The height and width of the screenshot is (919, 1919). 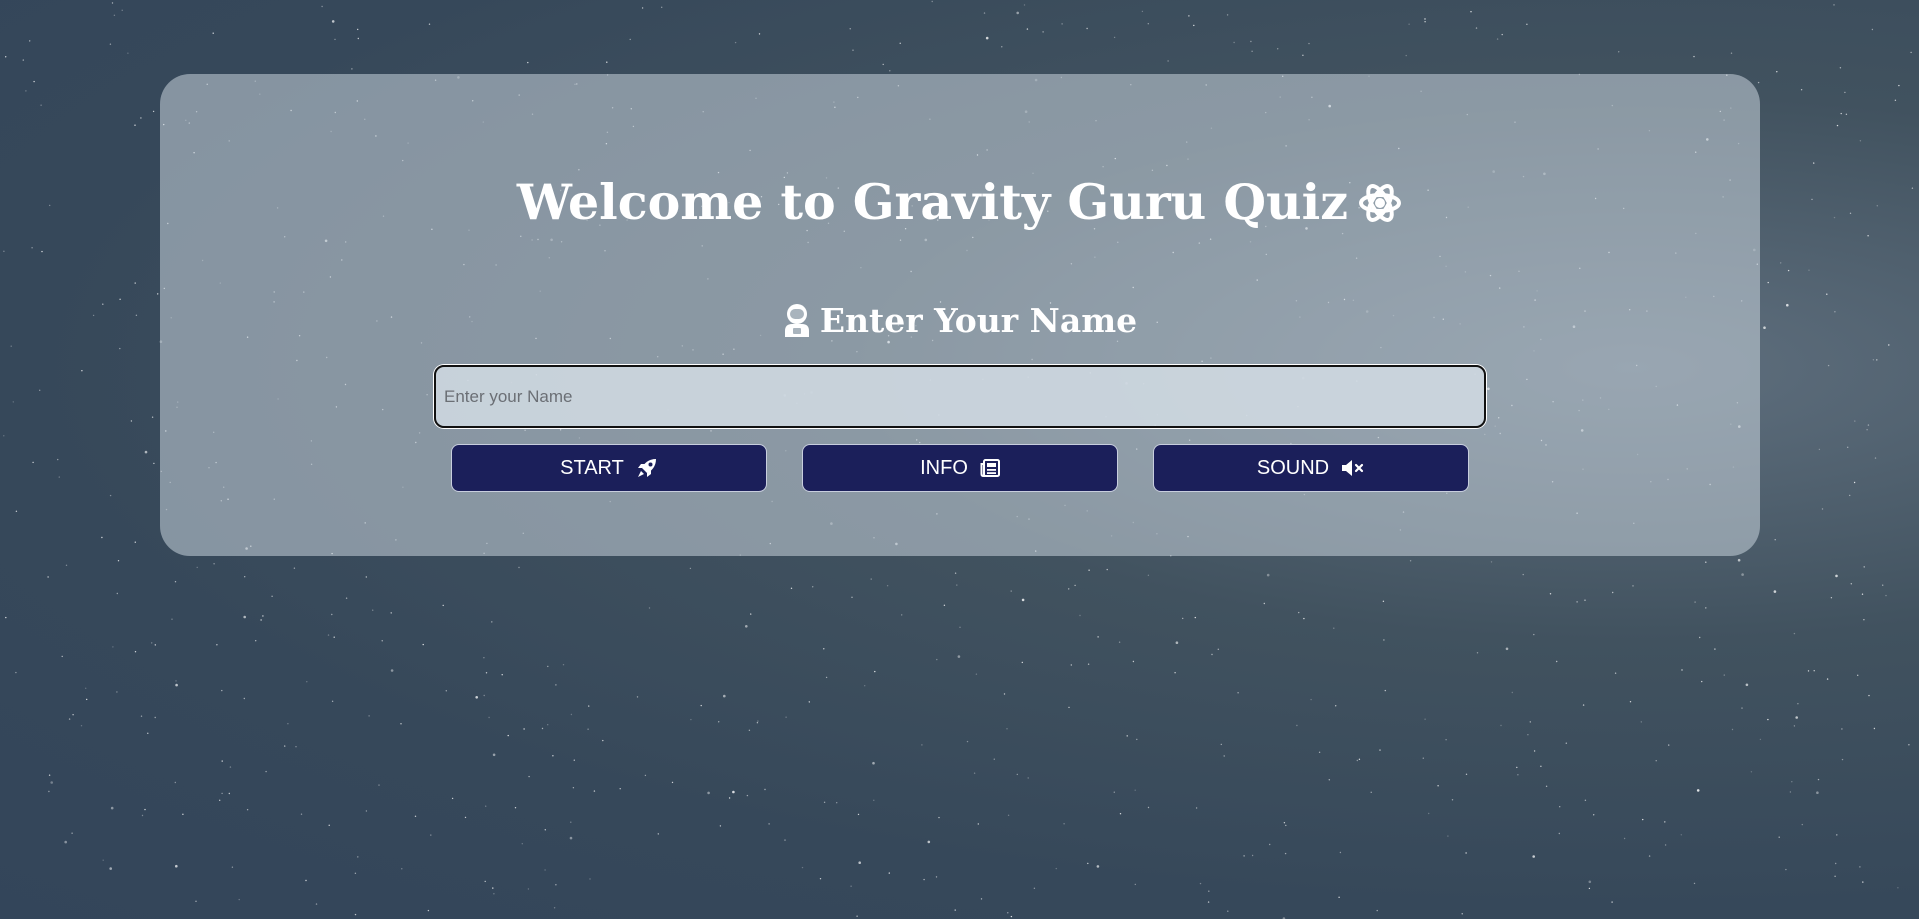 I want to click on start-button-label: START, so click(x=592, y=467).